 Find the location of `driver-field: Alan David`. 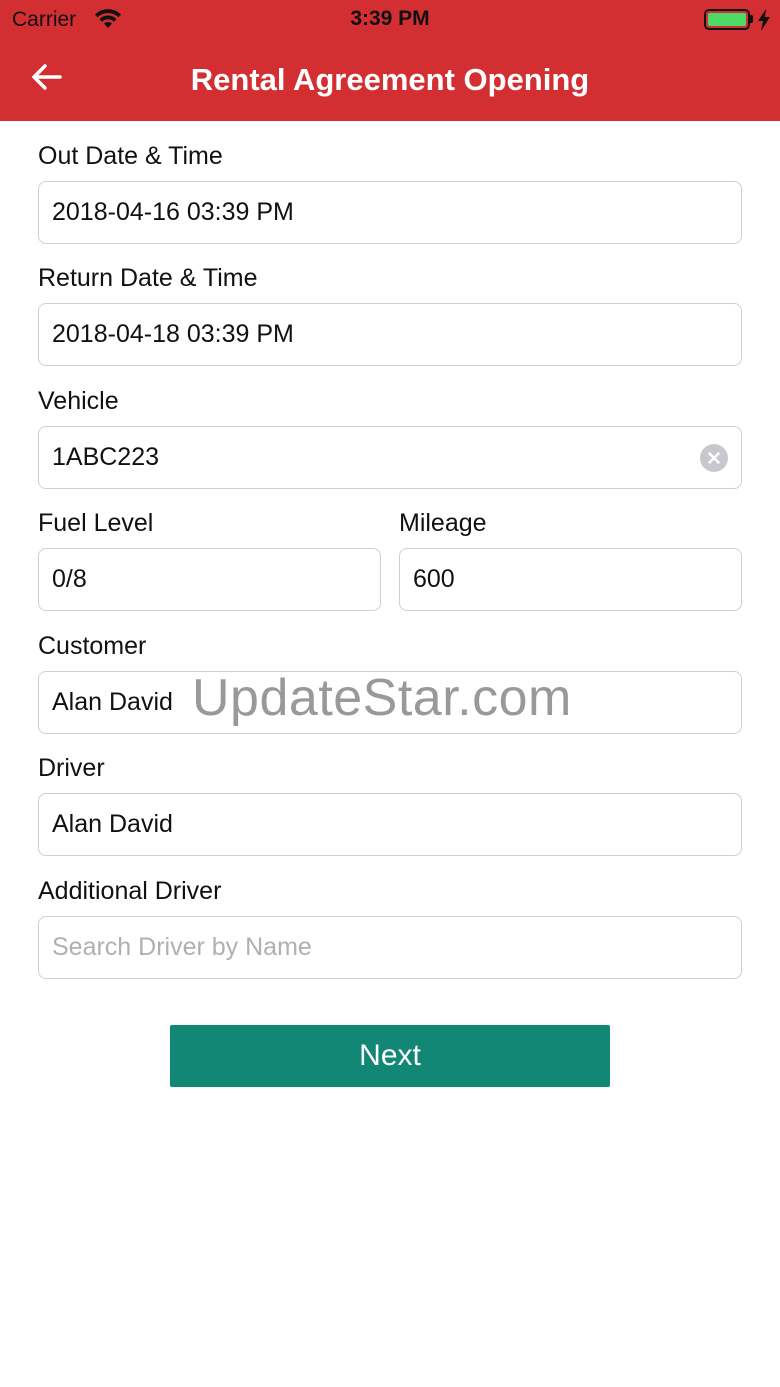

driver-field: Alan David is located at coordinates (390, 824).